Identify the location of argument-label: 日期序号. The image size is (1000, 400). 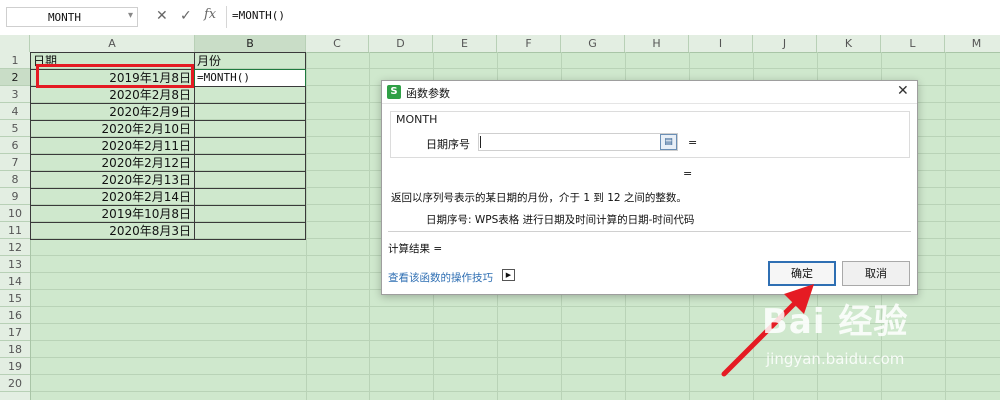
(448, 144).